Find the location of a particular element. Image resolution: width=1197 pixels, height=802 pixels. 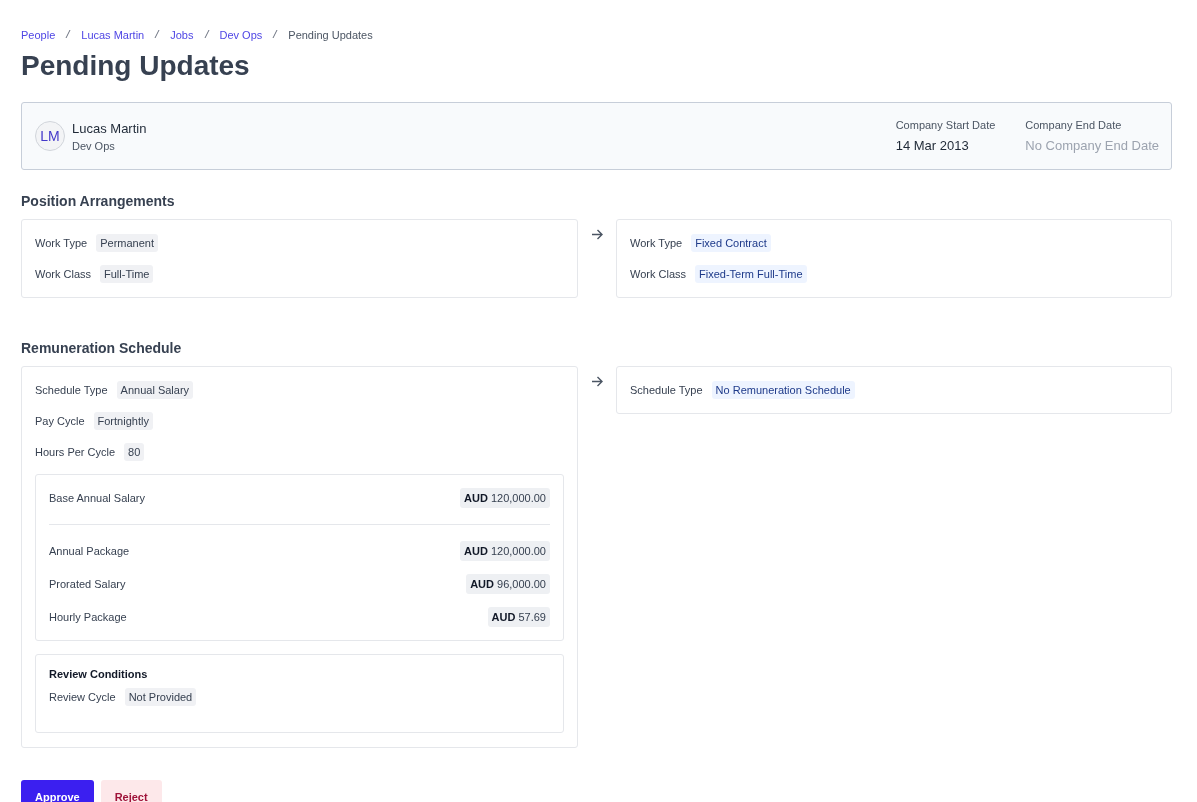

salary-label: Annual Package is located at coordinates (89, 551).